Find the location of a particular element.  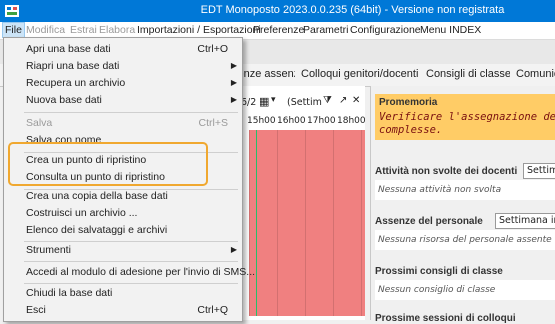

attivita-period-select: Settimana is located at coordinates (539, 171).